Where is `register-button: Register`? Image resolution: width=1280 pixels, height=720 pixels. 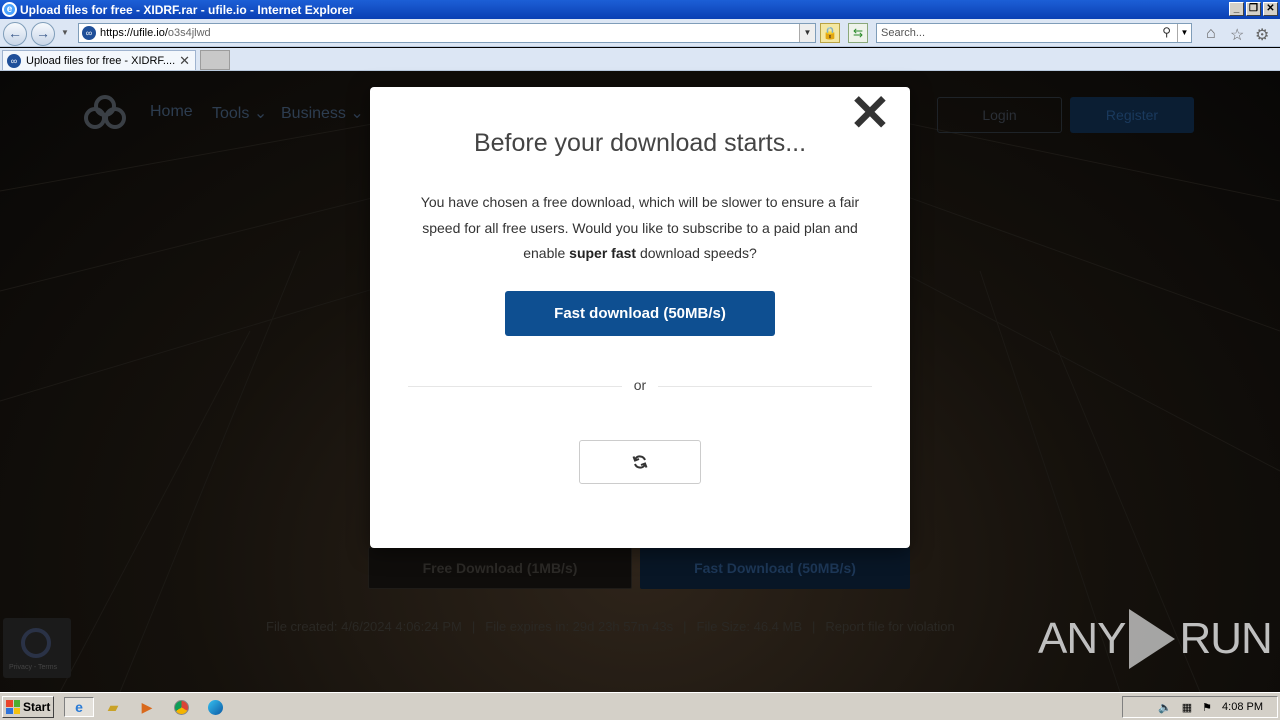 register-button: Register is located at coordinates (1132, 115).